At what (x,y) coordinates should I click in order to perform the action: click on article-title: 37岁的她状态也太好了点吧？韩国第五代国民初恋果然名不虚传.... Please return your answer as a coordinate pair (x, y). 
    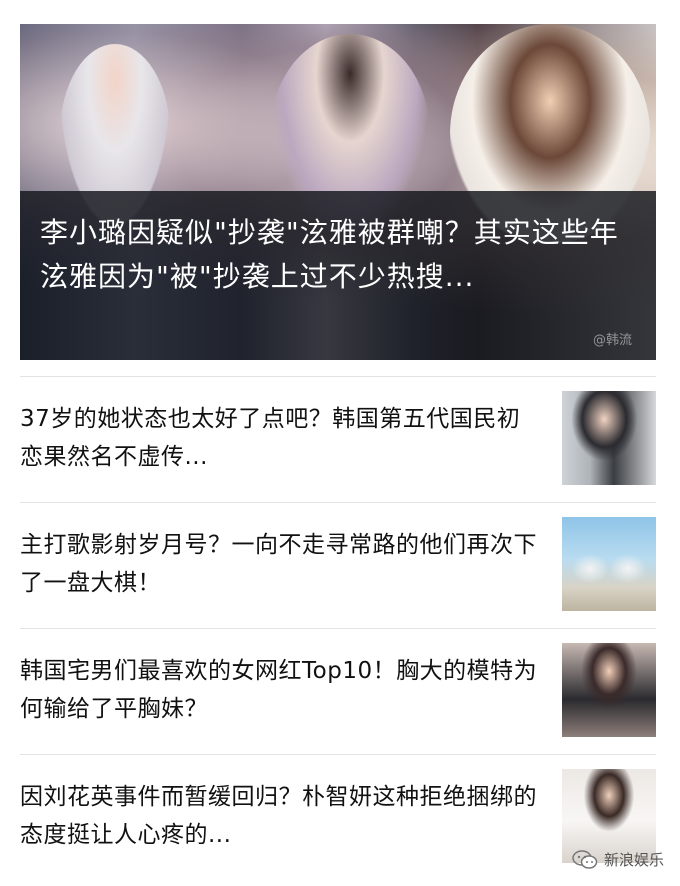
    Looking at the image, I should click on (280, 438).